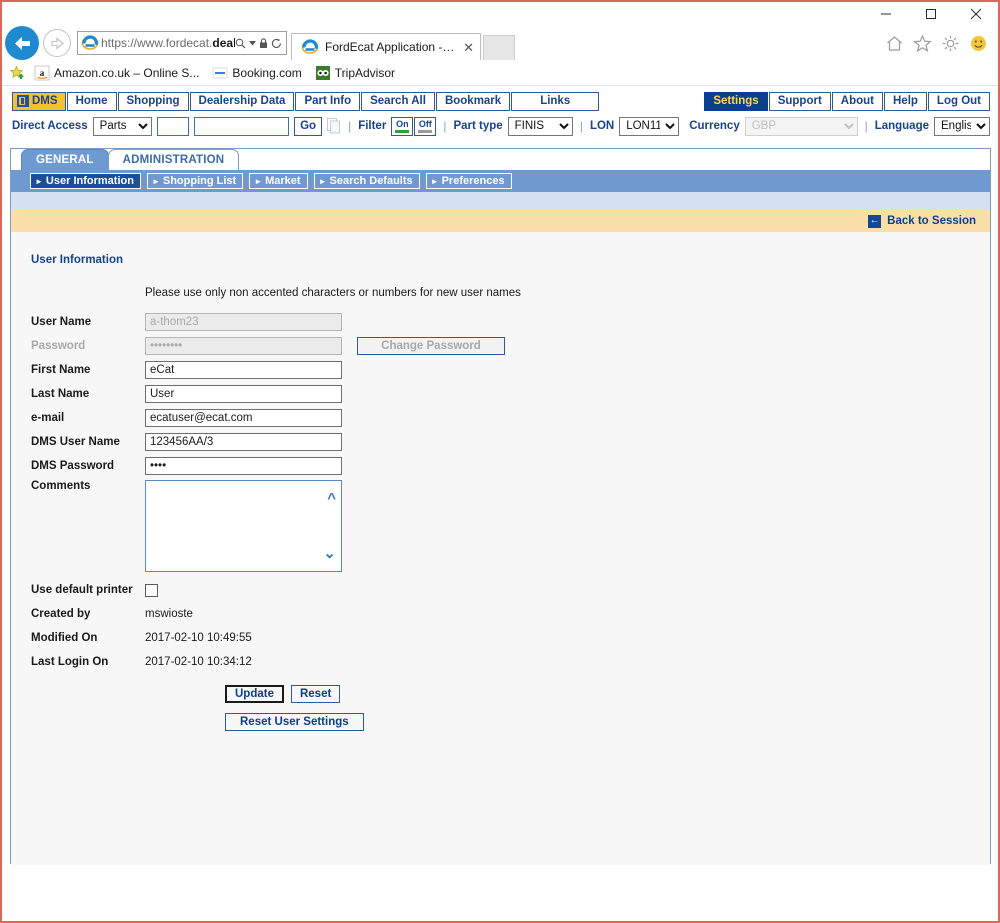  I want to click on filter-on-button: On, so click(402, 126).